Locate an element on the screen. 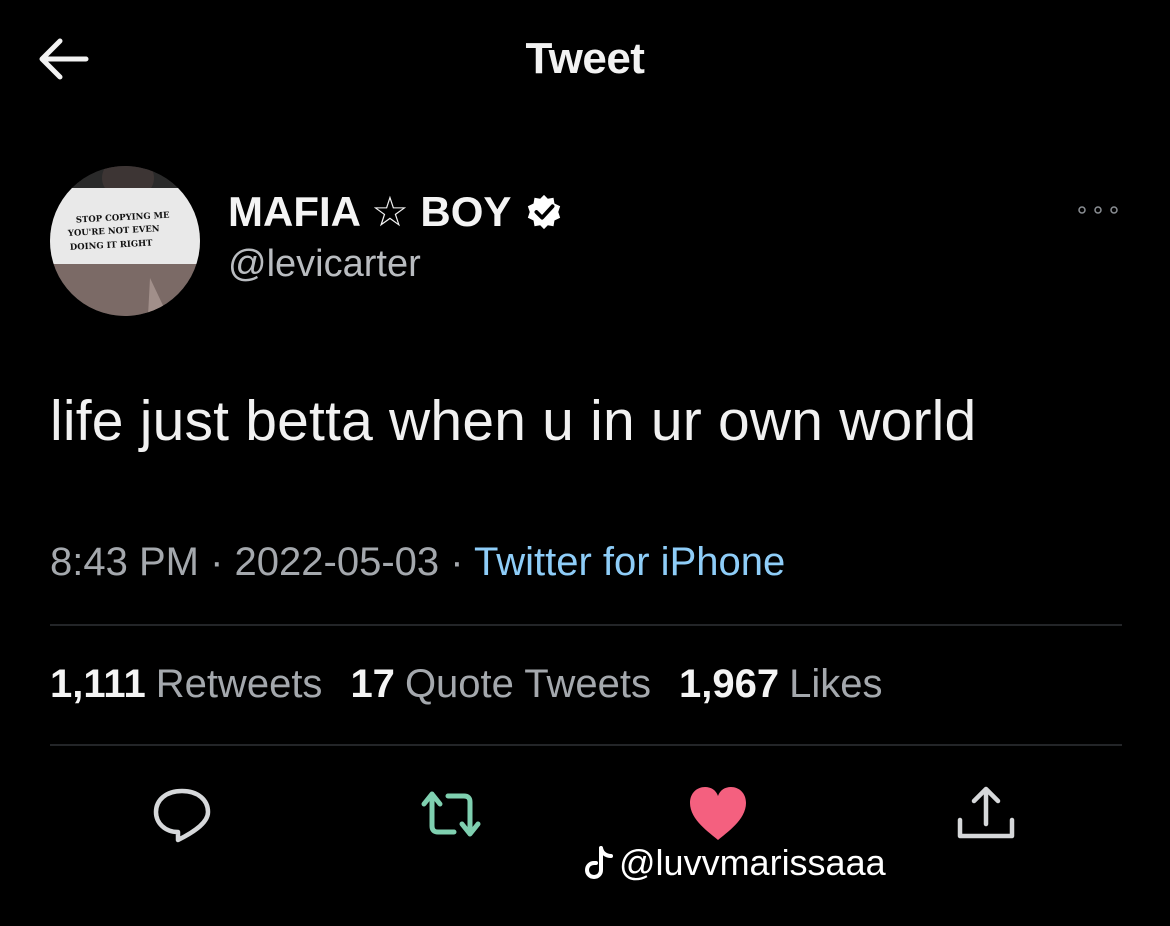 This screenshot has width=1170, height=926. tweet-source-link: Twitter for iPhone is located at coordinates (629, 562).